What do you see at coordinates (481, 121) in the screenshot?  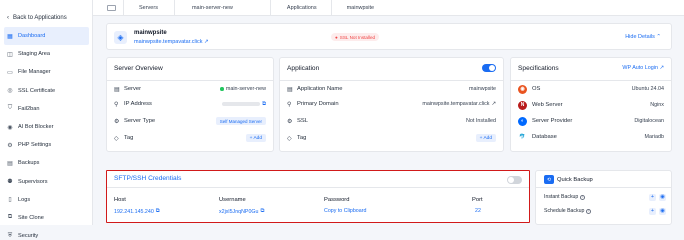 I see `ssl-status-value: Not Installed` at bounding box center [481, 121].